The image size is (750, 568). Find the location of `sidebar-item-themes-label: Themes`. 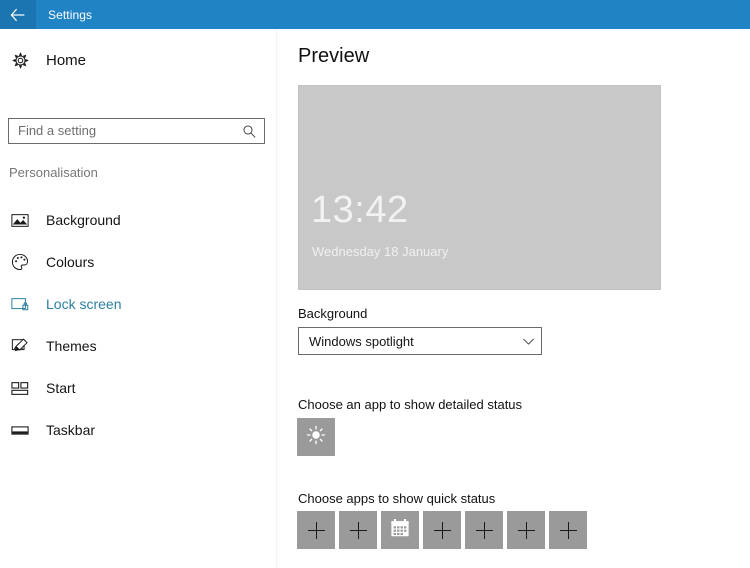

sidebar-item-themes-label: Themes is located at coordinates (71, 346).